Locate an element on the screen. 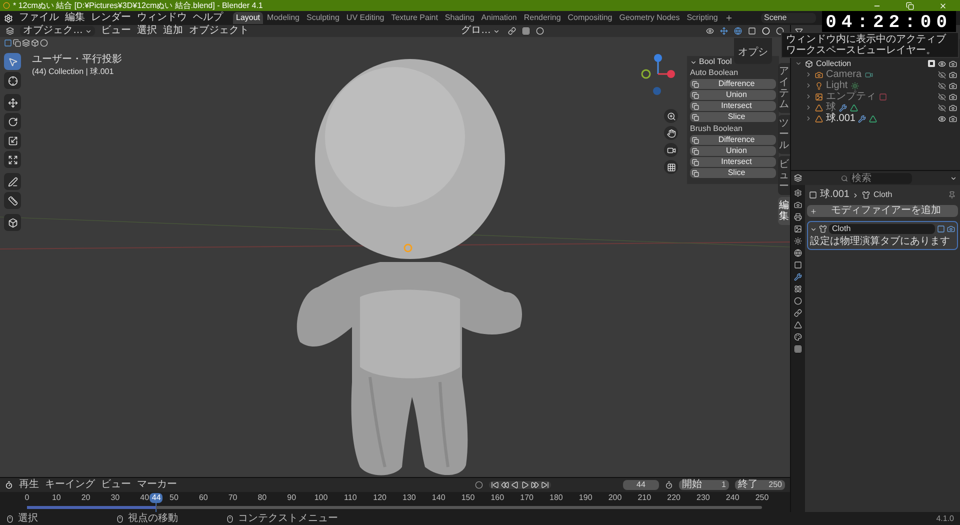 The image size is (960, 525). image-icon is located at coordinates (798, 229).